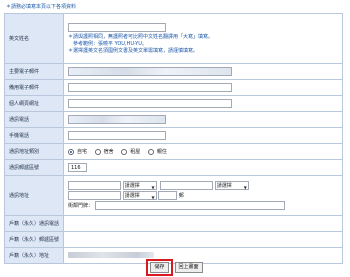 This screenshot has height=277, width=350. I want to click on row-main-email: 主要電子郵件, so click(173, 71).